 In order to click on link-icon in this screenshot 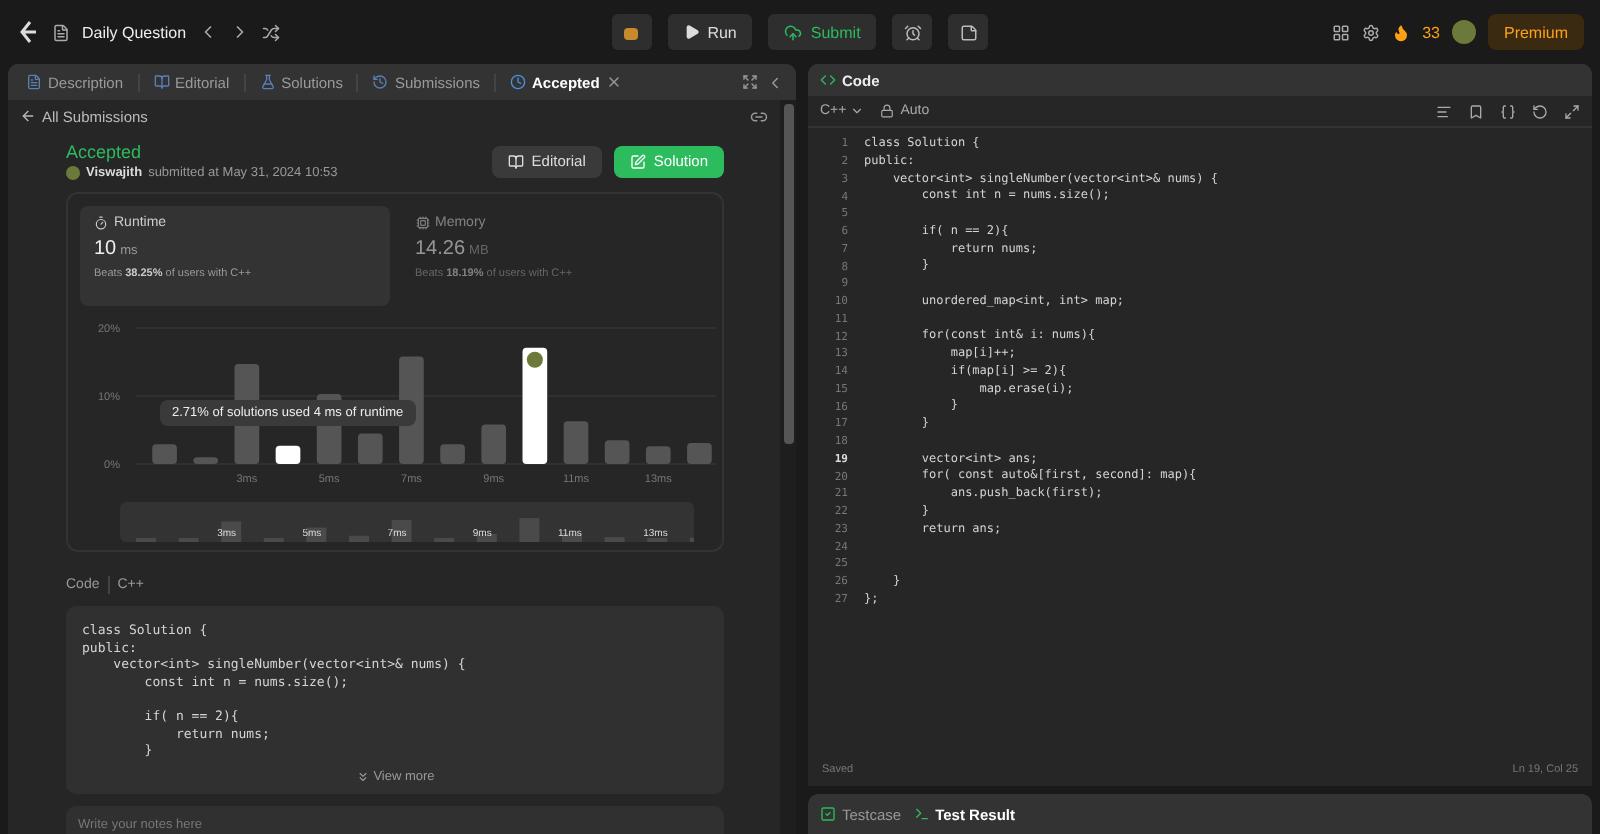, I will do `click(759, 116)`.